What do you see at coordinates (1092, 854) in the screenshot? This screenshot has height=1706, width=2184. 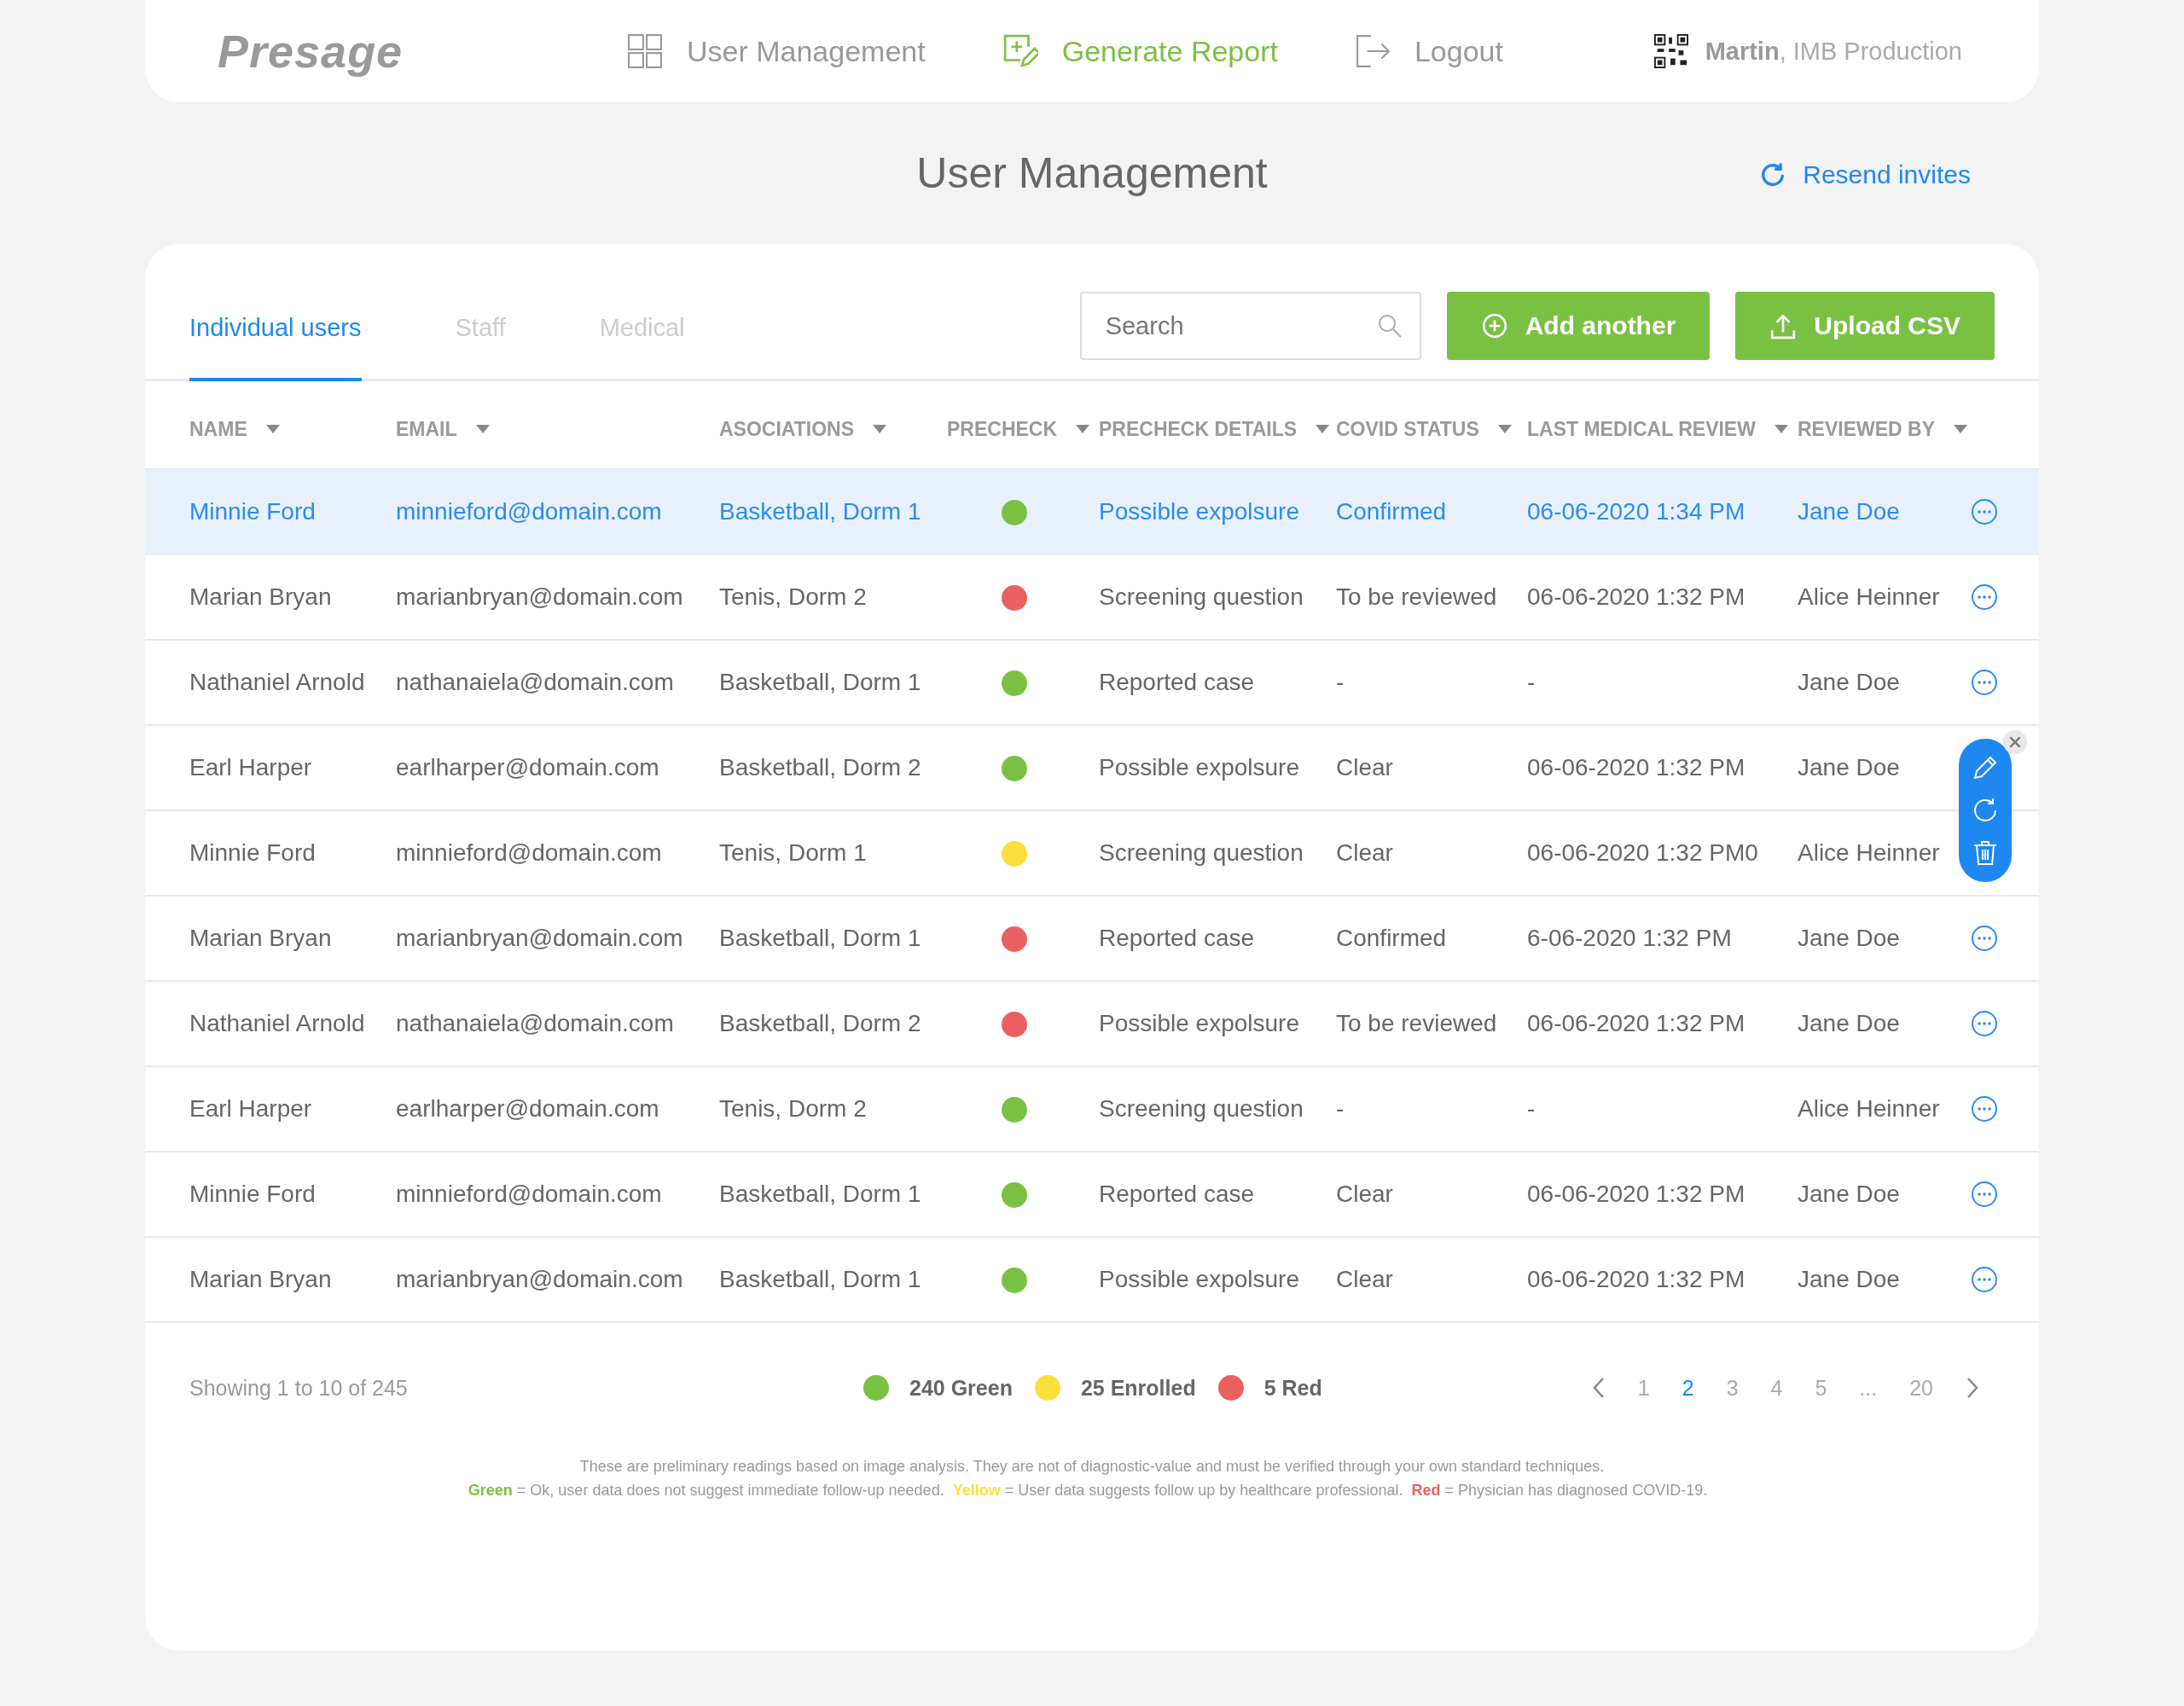 I see `table-row: Minnie Ford minnieford@domain.com Tenis, Dorm 1 Screening question Clear 06-06-2020 1:32 PM0 Alice Heinner` at bounding box center [1092, 854].